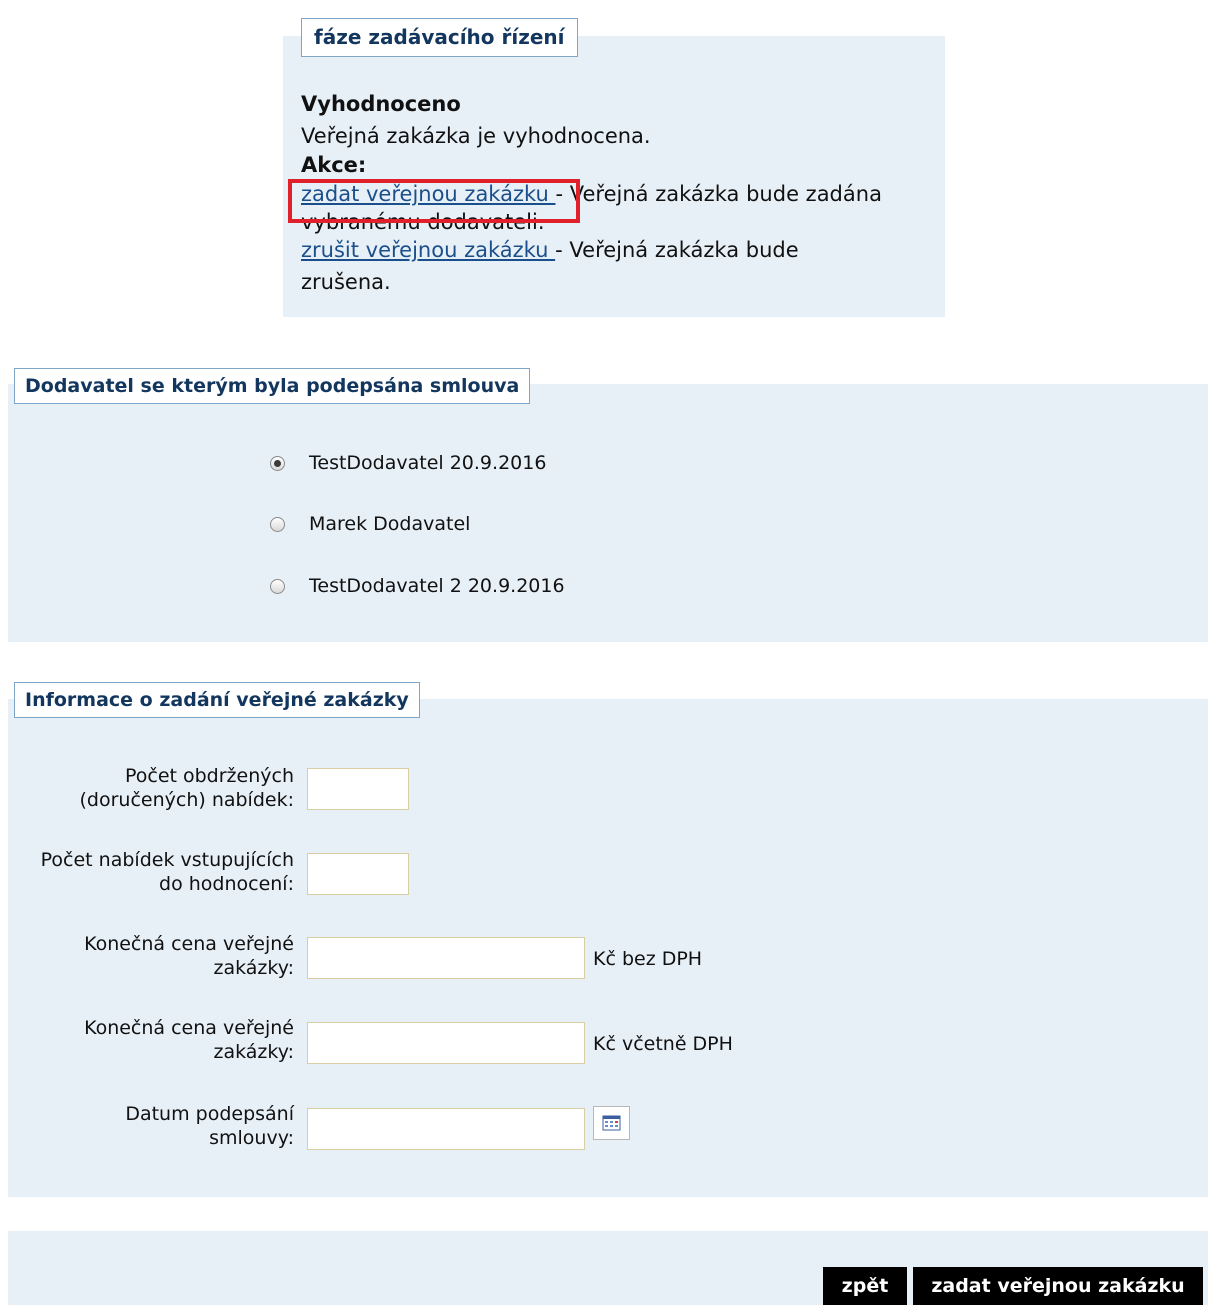 The image size is (1208, 1305). I want to click on phase-state-title: Vyhodnoceno, so click(381, 104).